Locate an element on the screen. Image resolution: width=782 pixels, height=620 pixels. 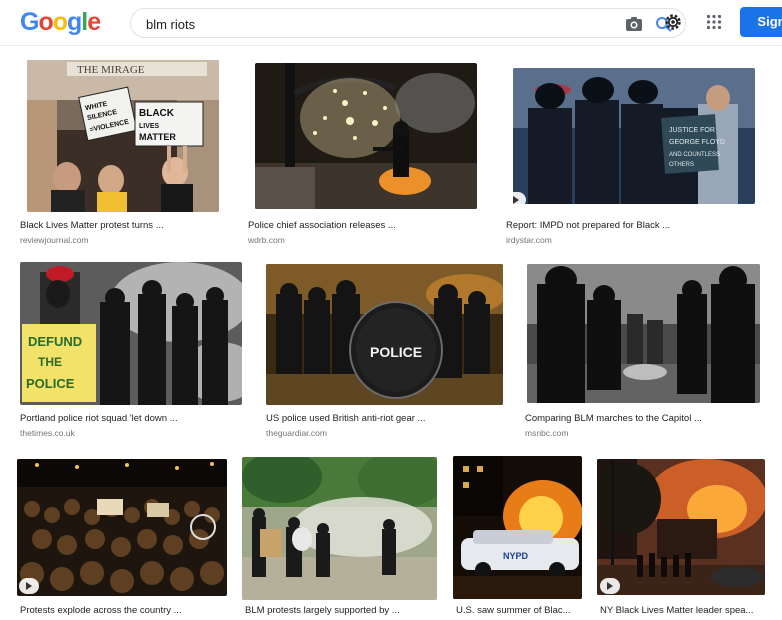
svg-text: MATTER is located at coordinates (157, 137).